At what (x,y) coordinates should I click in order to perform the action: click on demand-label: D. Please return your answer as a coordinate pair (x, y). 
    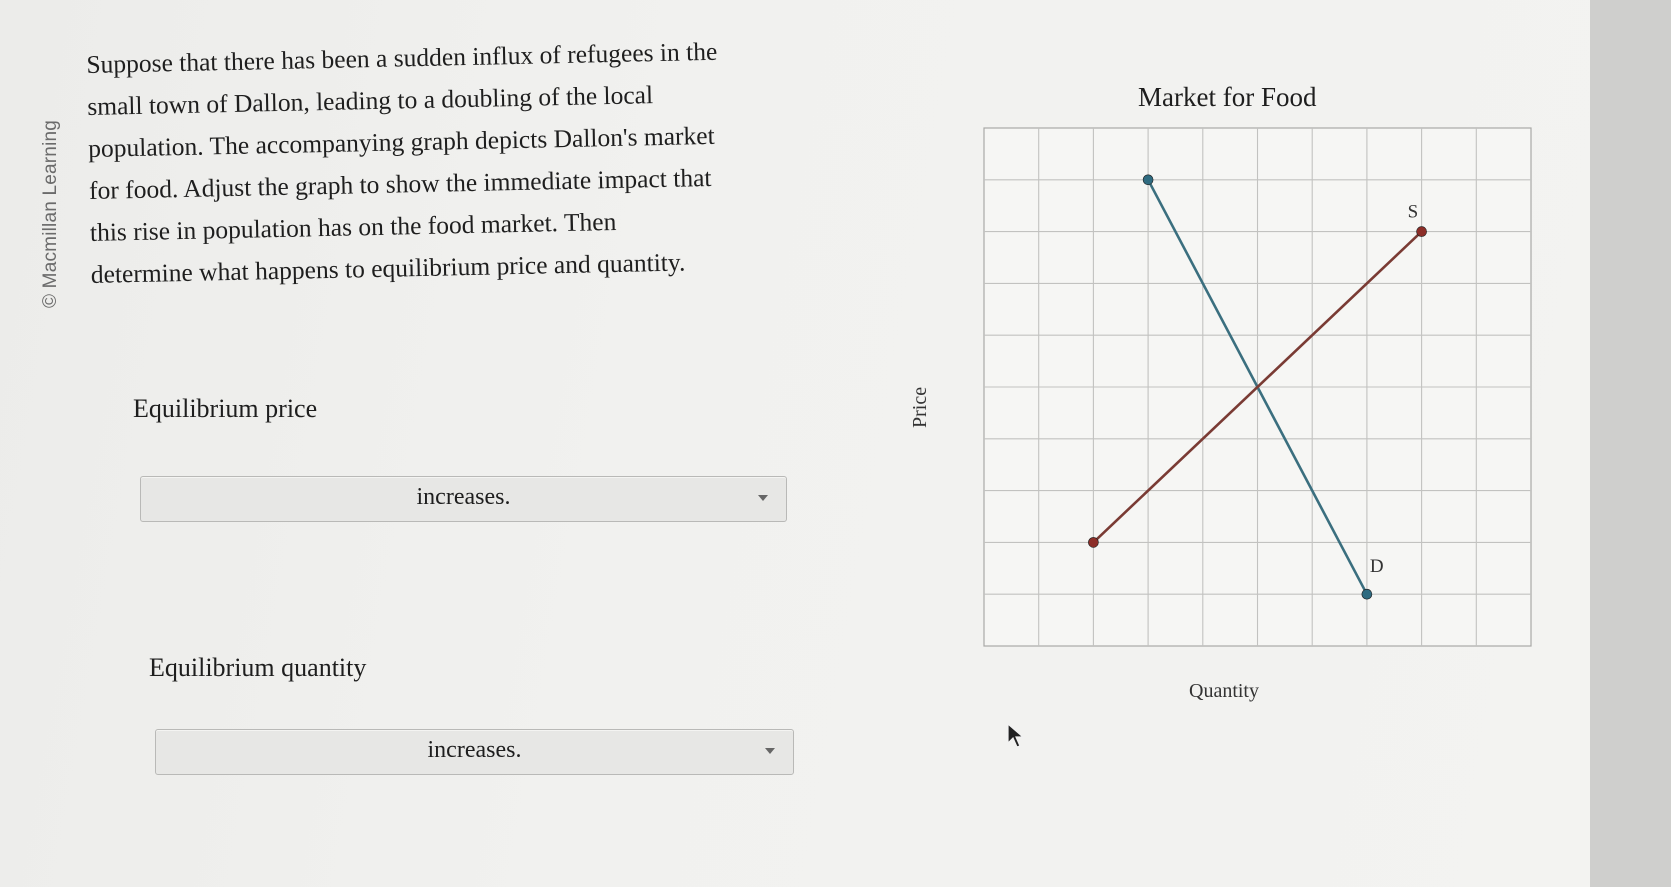
    Looking at the image, I should click on (1377, 566).